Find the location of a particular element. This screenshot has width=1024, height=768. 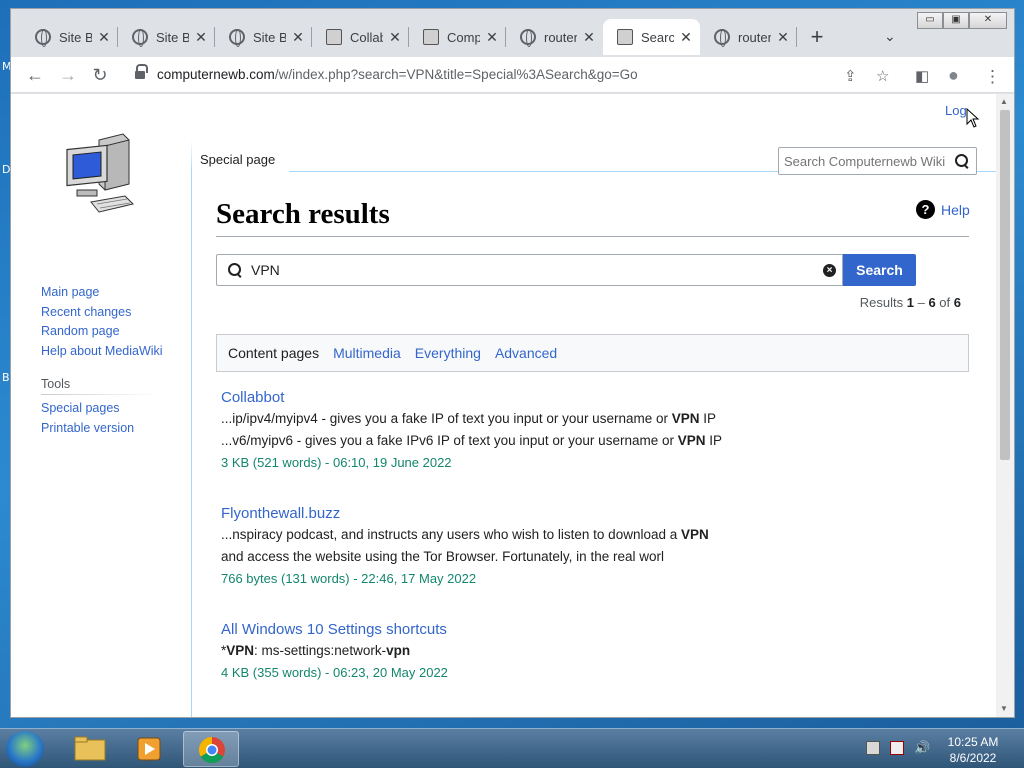

volume-icon: 🔊 is located at coordinates (922, 748).